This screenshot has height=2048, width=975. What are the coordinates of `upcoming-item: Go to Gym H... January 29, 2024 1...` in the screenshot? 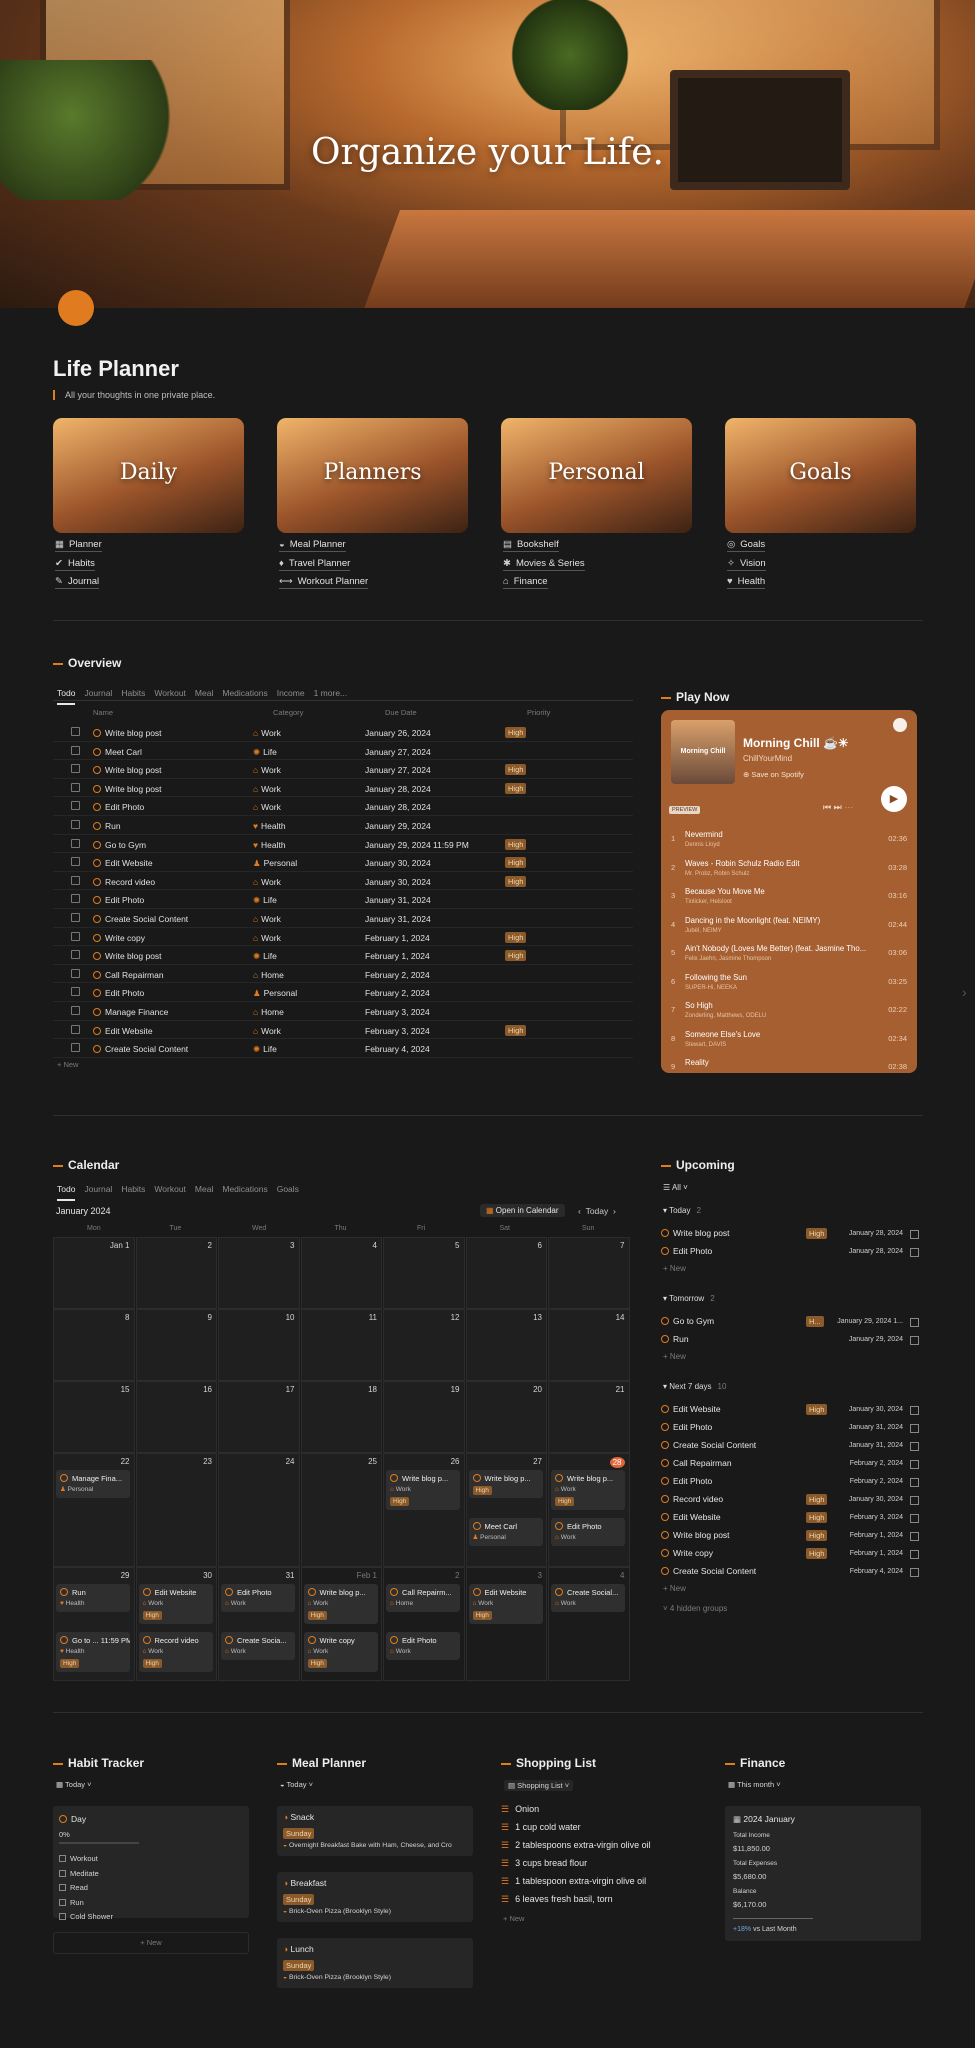 It's located at (791, 1325).